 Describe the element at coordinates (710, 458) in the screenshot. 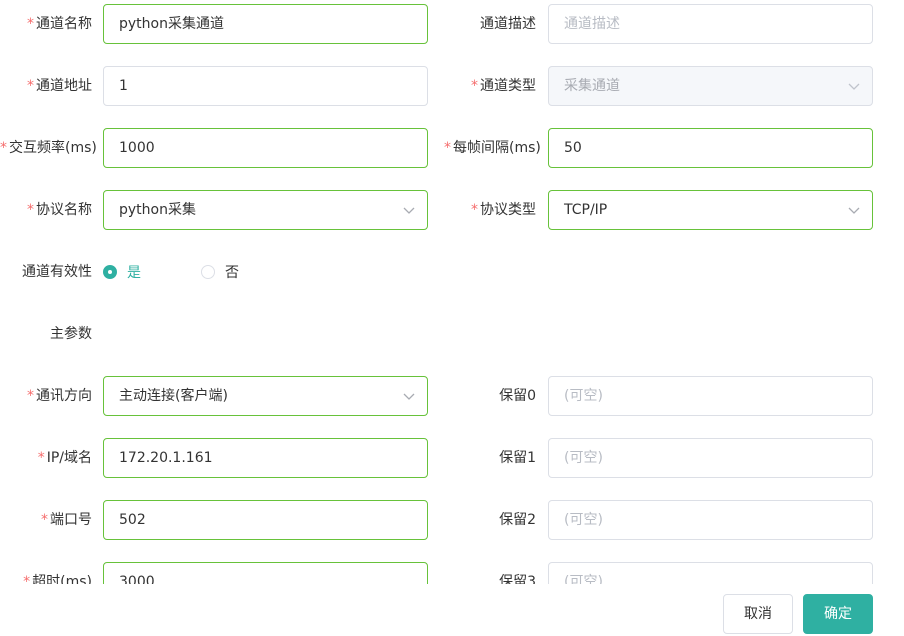

I see `reserved1-input: (可空)` at that location.